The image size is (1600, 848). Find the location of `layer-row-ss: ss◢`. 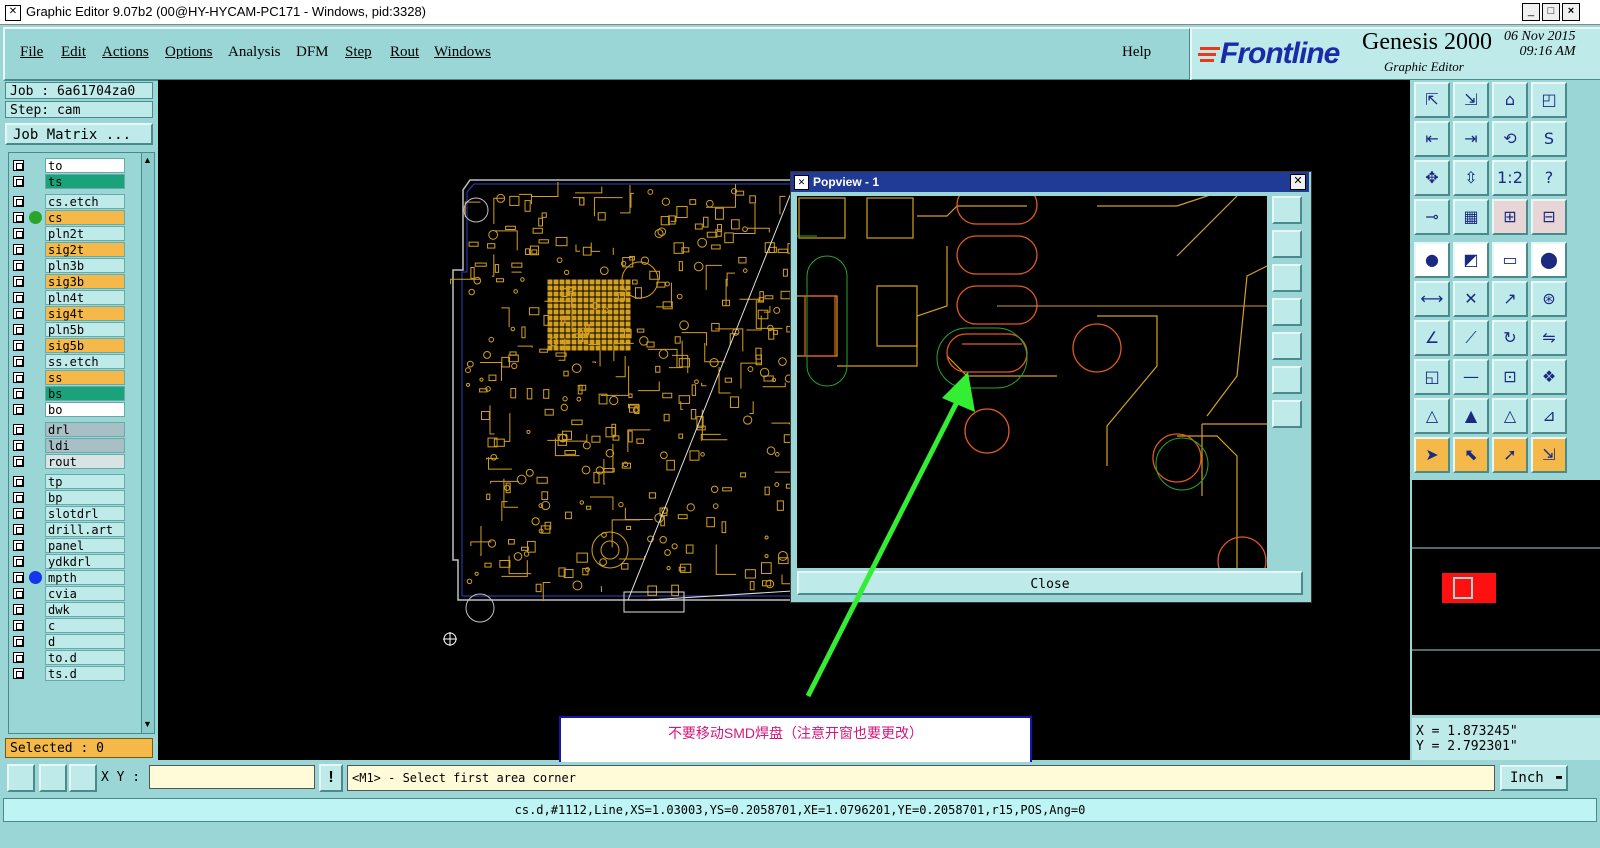

layer-row-ss: ss◢ is located at coordinates (76, 378).